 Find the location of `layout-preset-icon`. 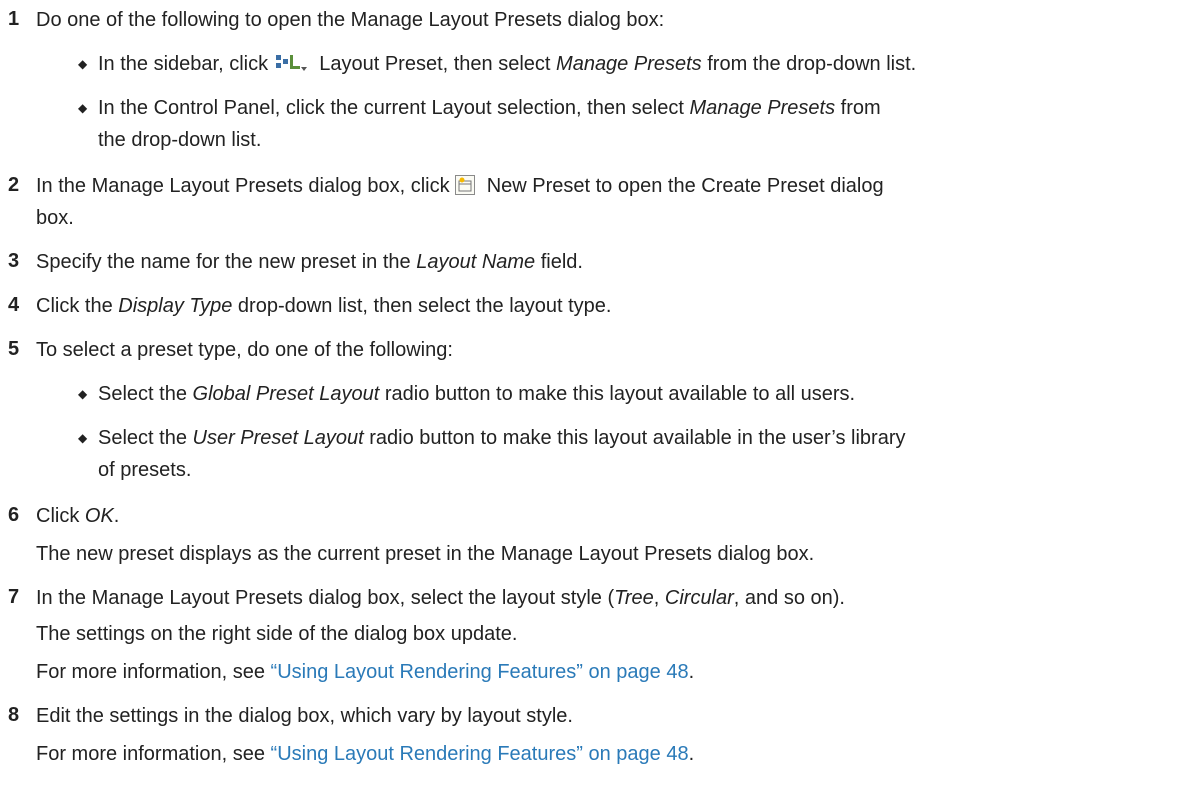

layout-preset-icon is located at coordinates (291, 63).